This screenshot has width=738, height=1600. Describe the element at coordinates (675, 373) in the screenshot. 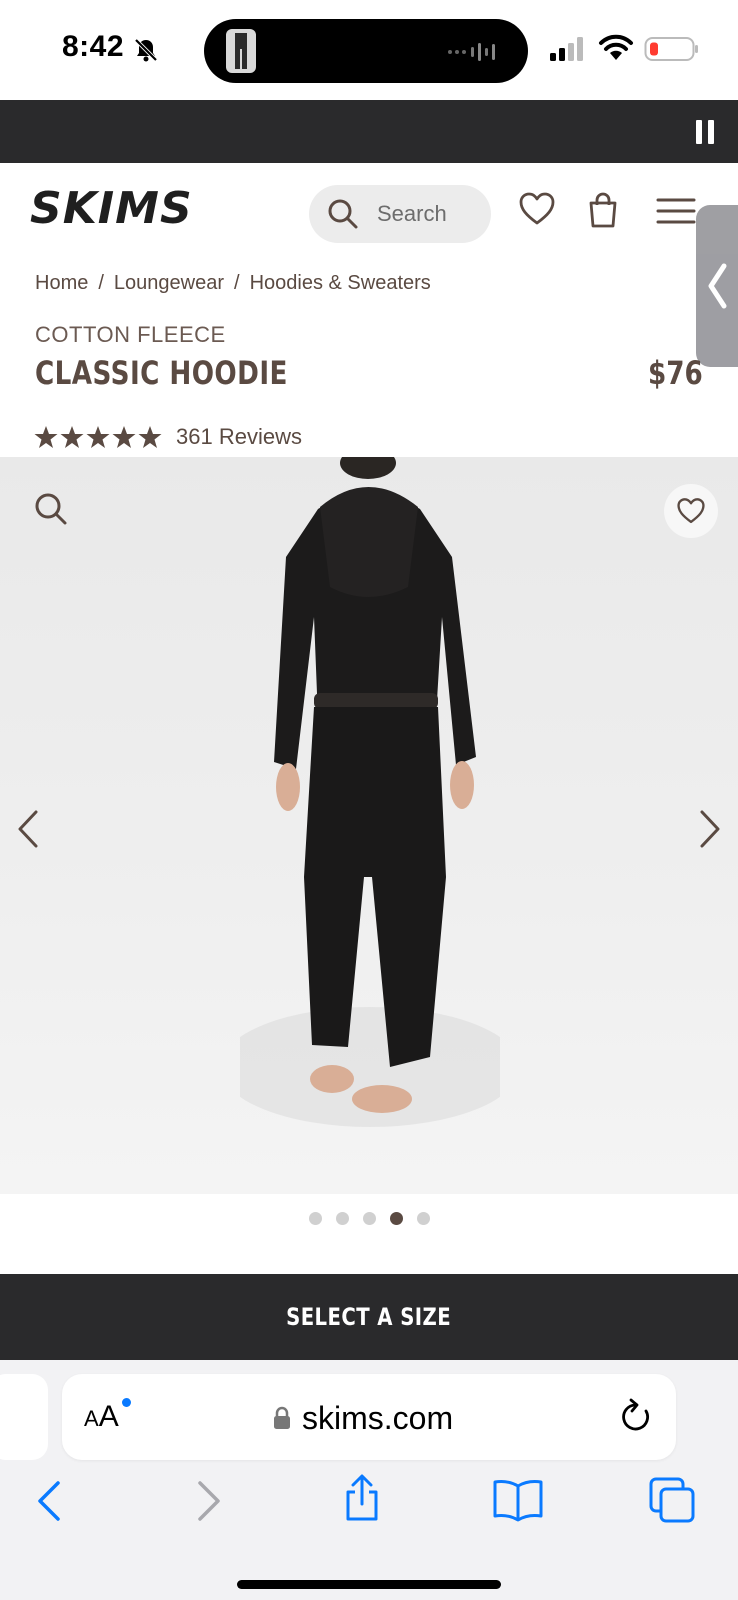

I see `product-price: $76` at that location.